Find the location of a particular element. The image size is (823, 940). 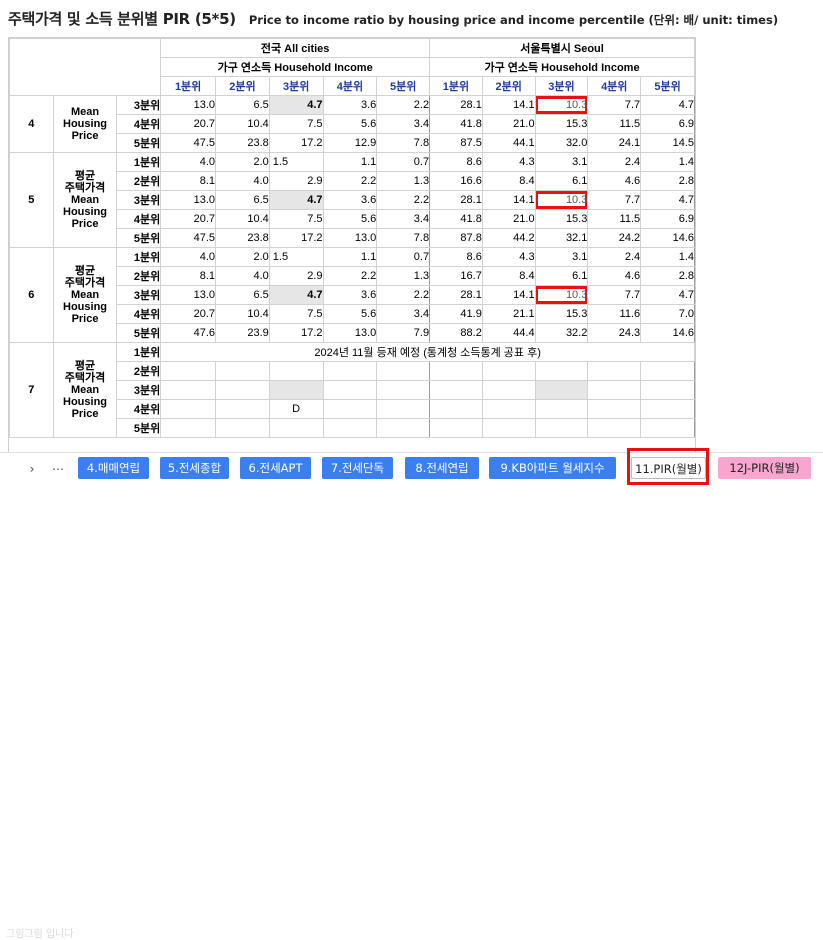

pir-value-cell: 6.1 is located at coordinates (561, 181).